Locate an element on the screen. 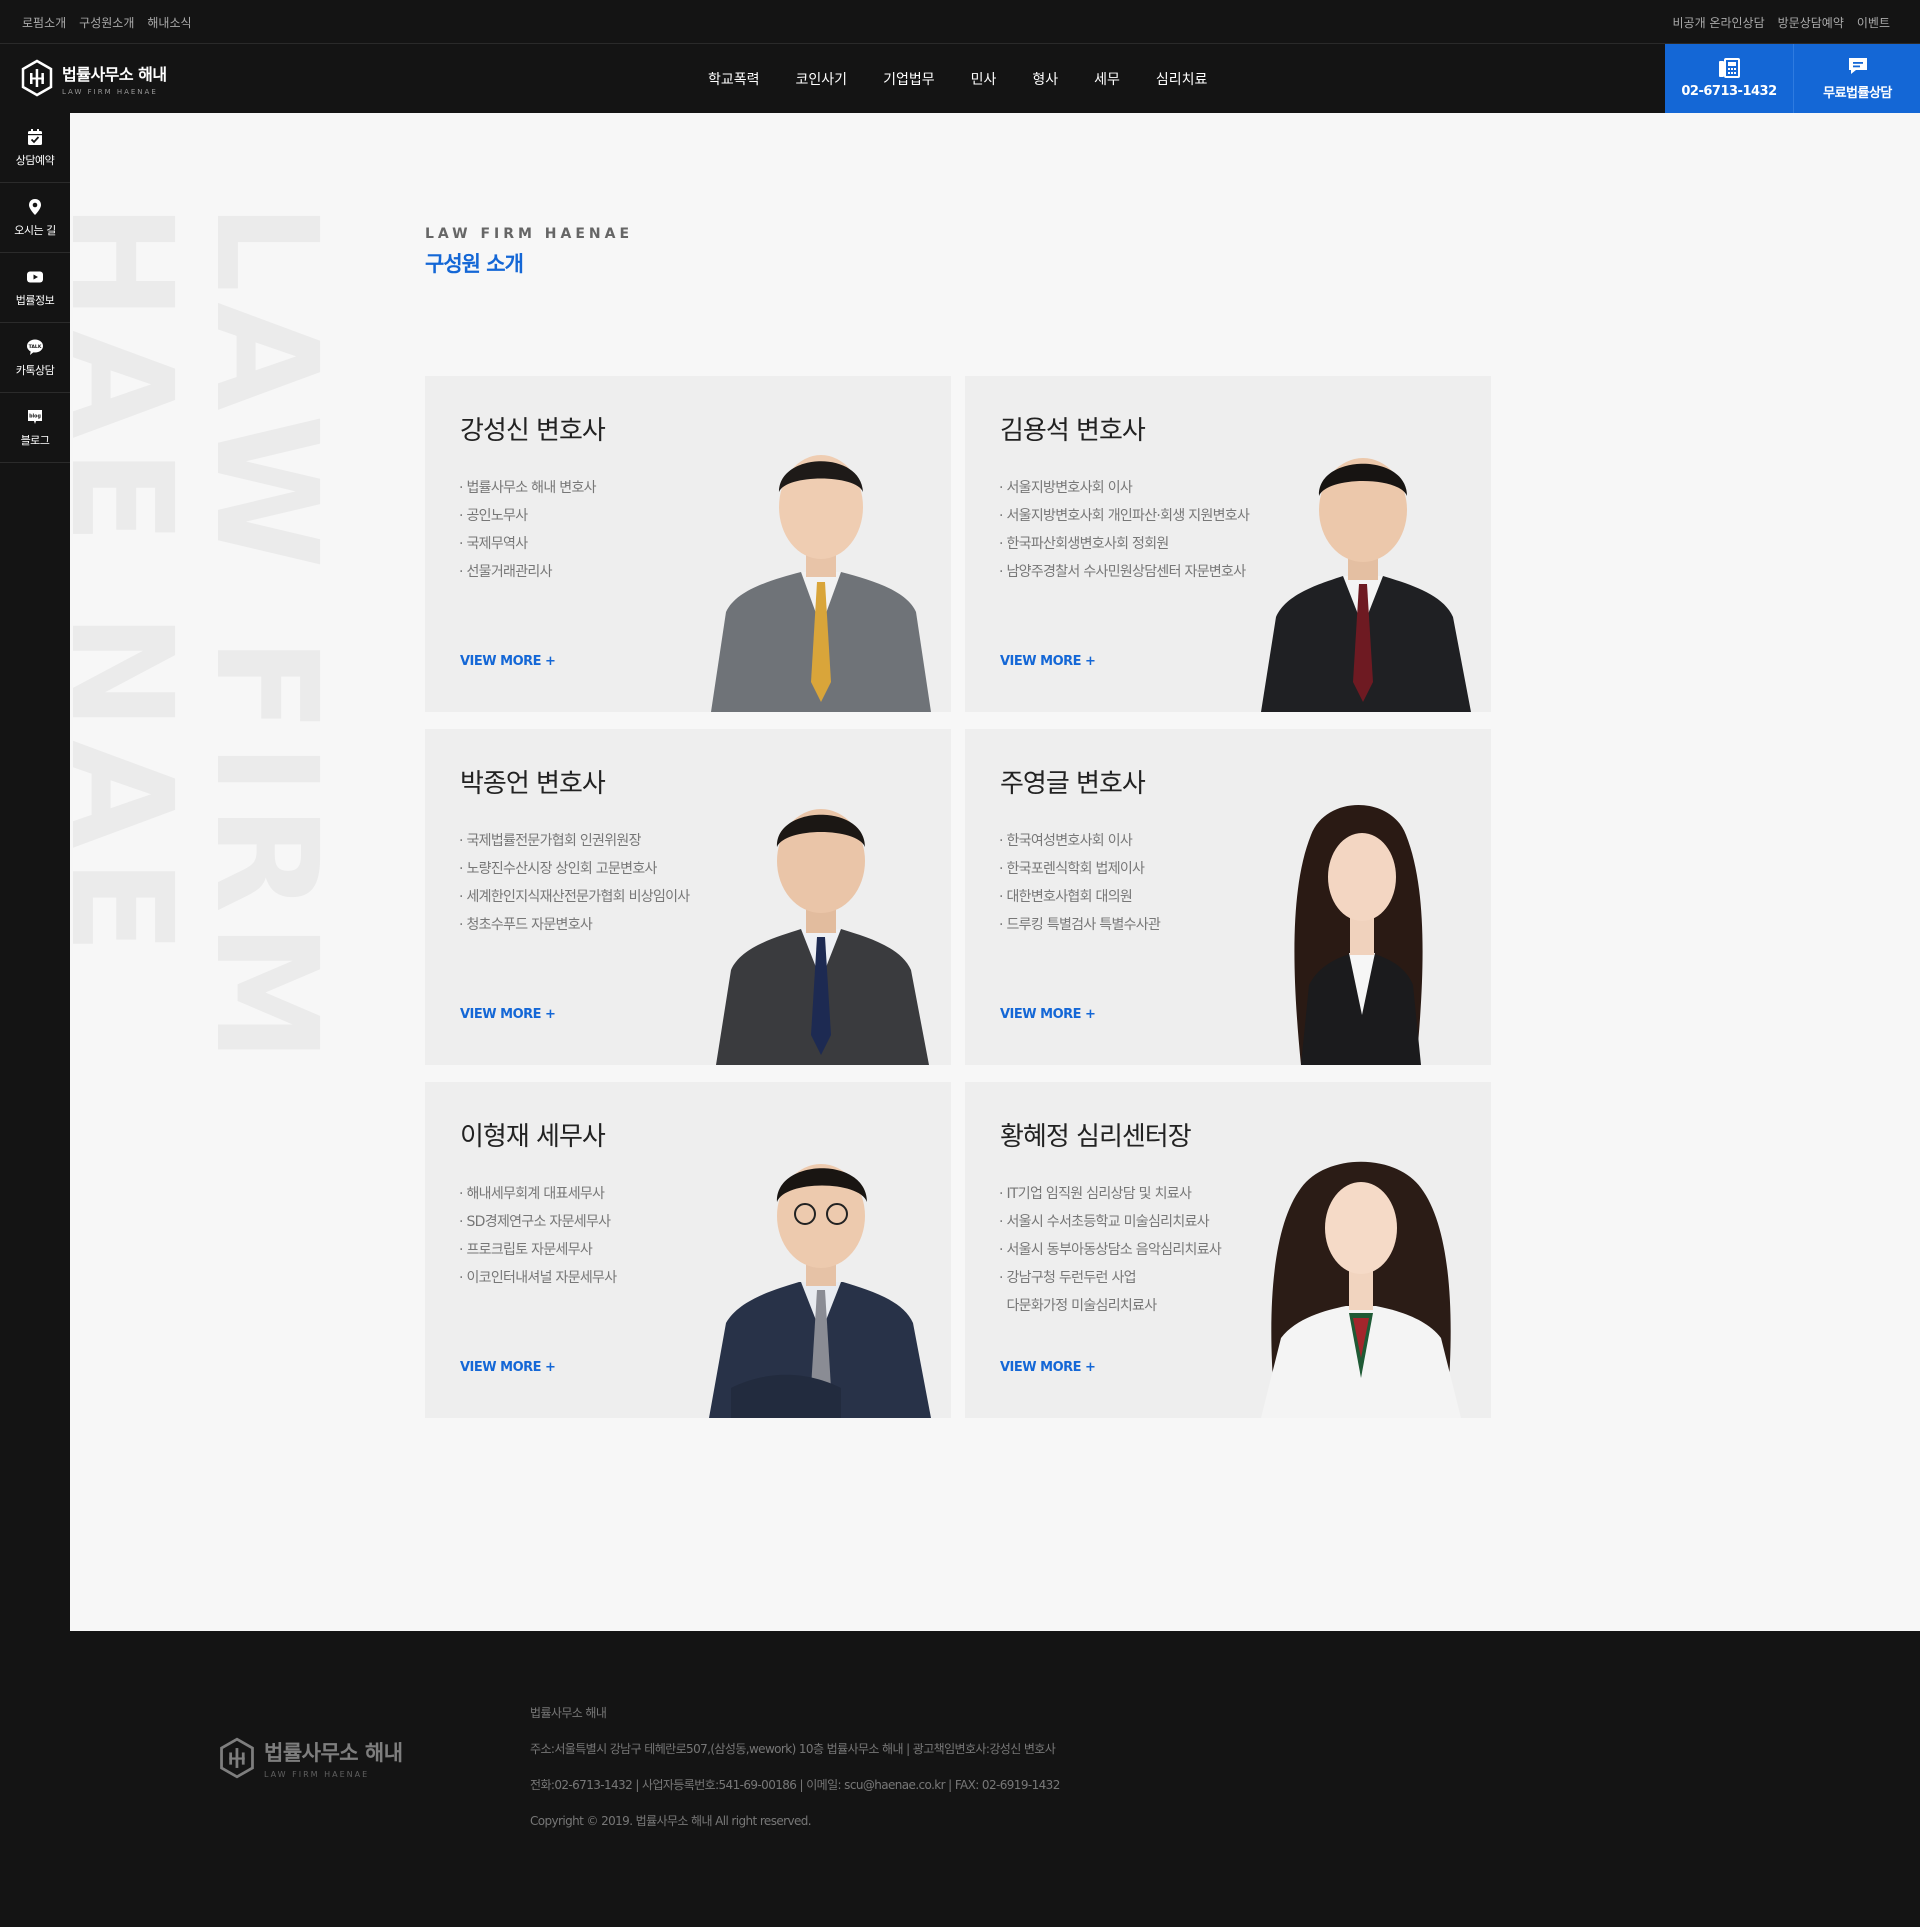 This screenshot has width=1920, height=1927. nav-civil: 민사 is located at coordinates (984, 79).